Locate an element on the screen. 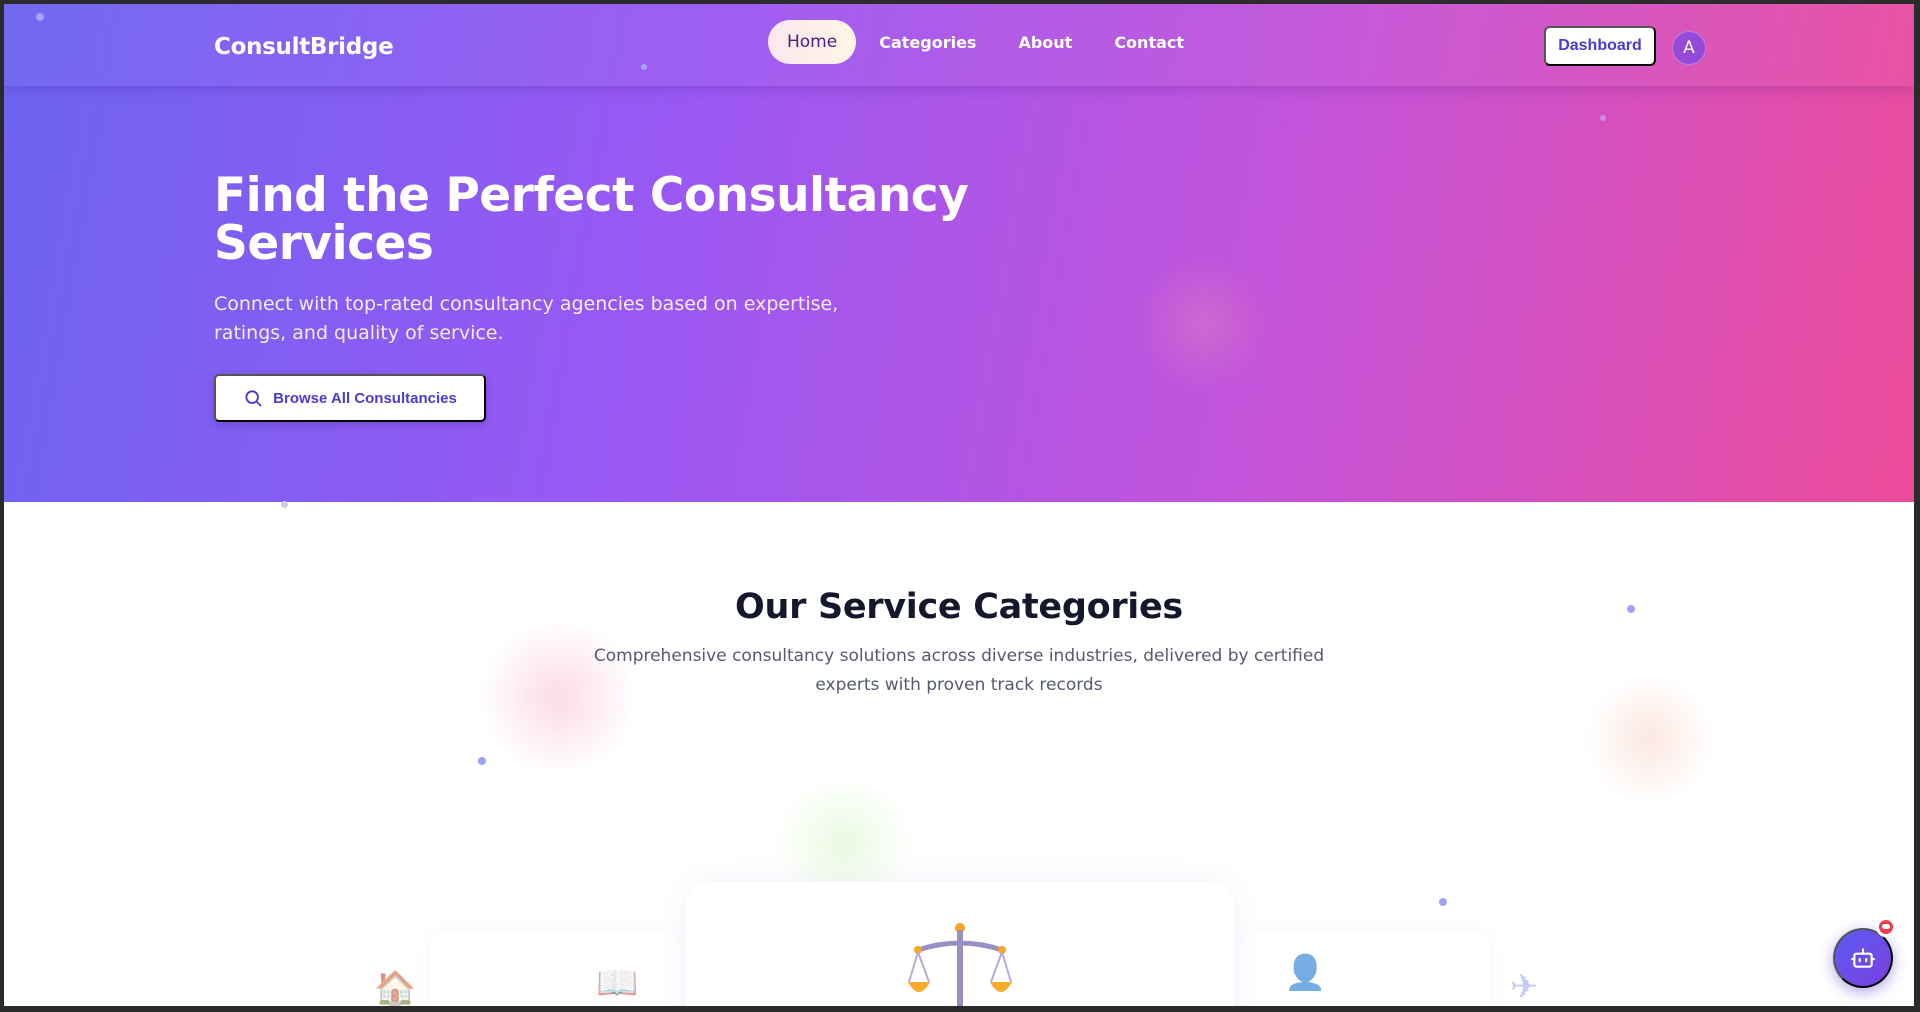 This screenshot has height=1012, width=1920. categories-title: Our Service Categories is located at coordinates (959, 607).